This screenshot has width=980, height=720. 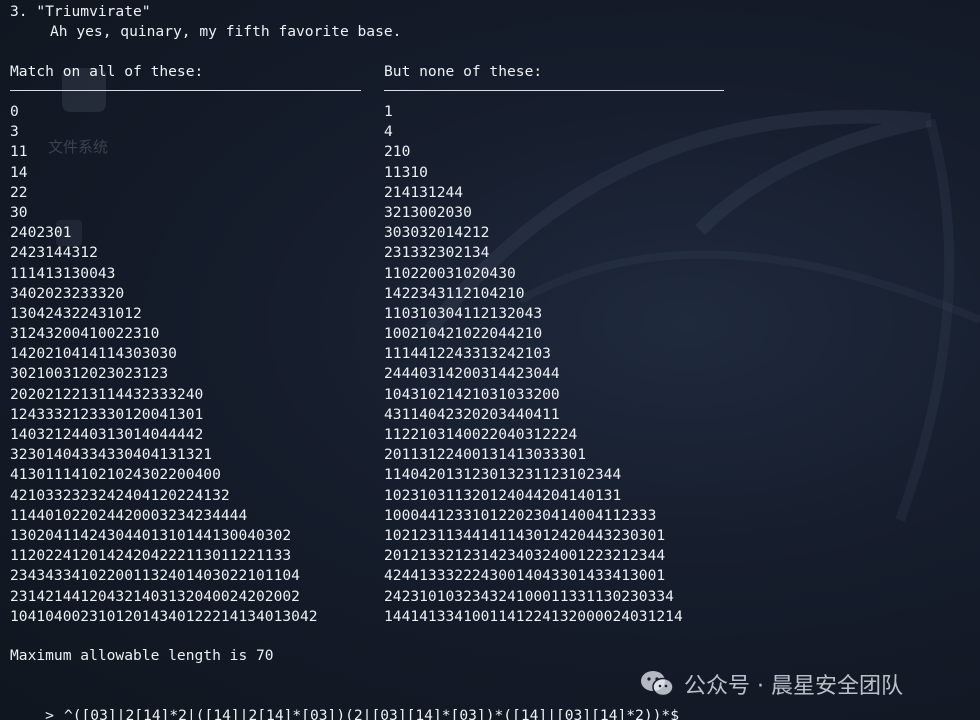 I want to click on prompt-symbol: >, so click(x=49, y=713).